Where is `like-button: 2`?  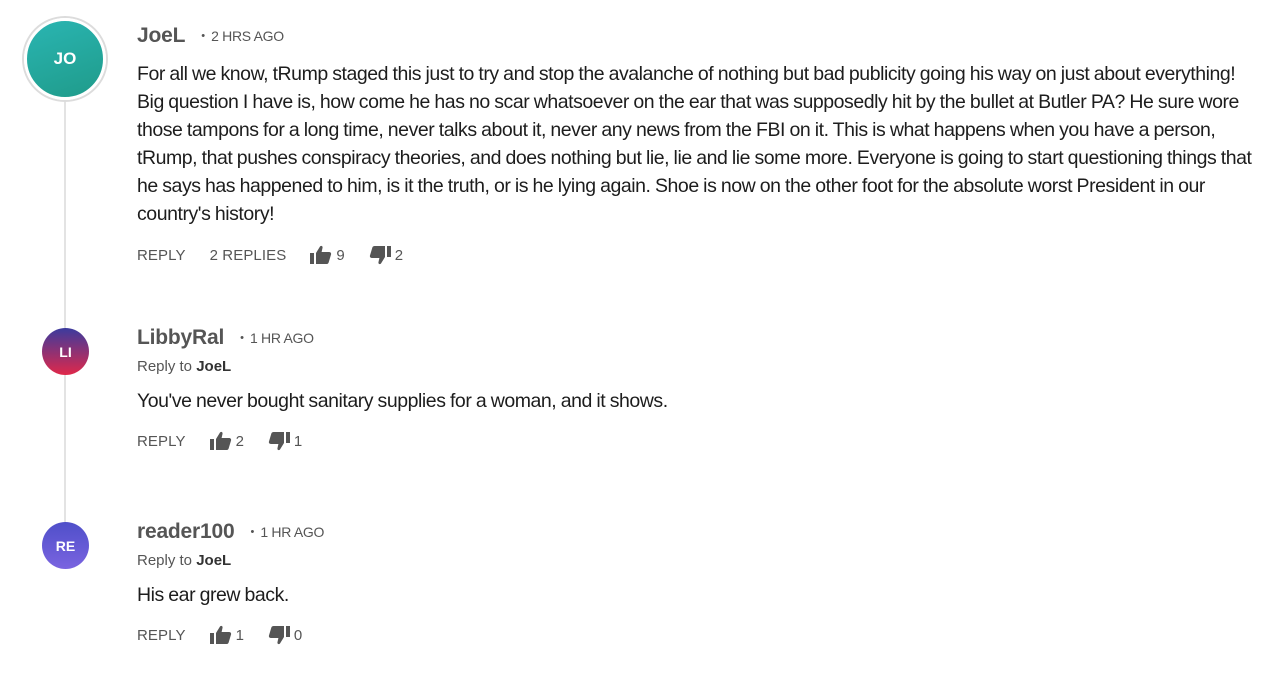 like-button: 2 is located at coordinates (226, 441).